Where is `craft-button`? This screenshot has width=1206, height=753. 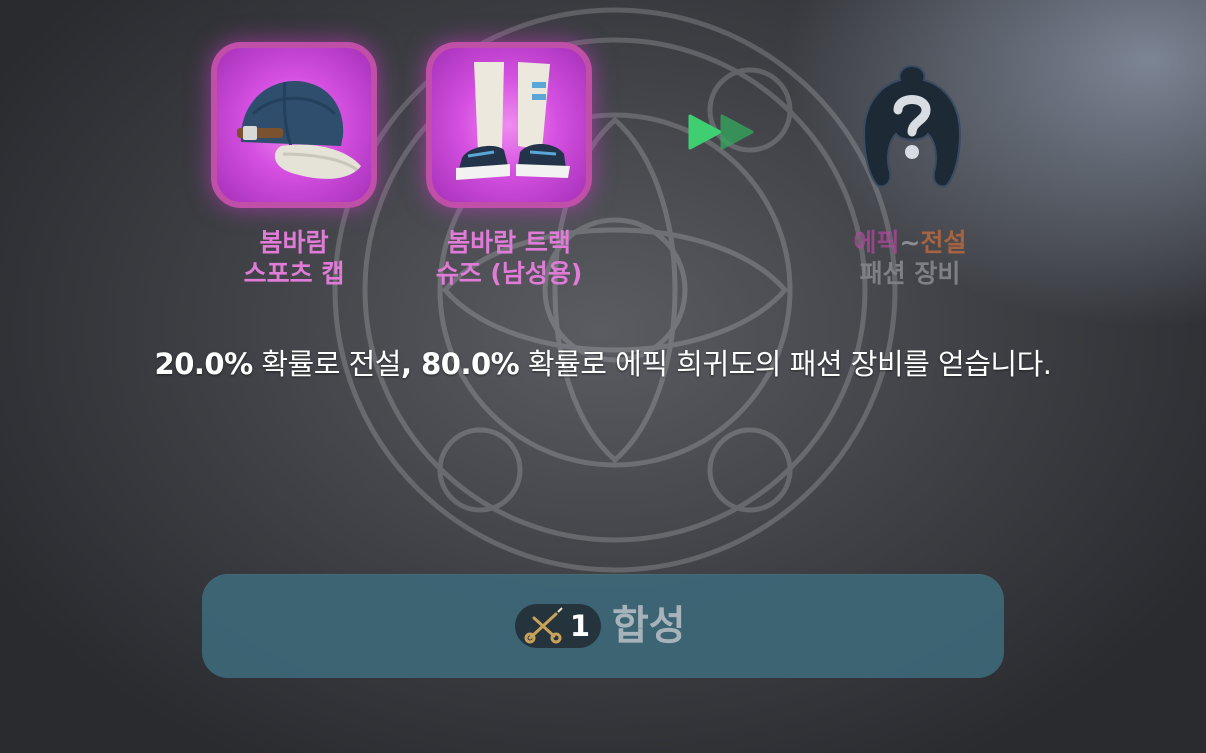 craft-button is located at coordinates (603, 626).